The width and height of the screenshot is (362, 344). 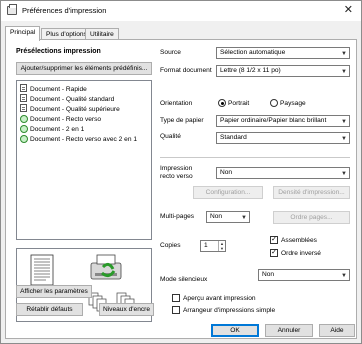 What do you see at coordinates (274, 240) in the screenshot?
I see `collate-checkbox: ✓` at bounding box center [274, 240].